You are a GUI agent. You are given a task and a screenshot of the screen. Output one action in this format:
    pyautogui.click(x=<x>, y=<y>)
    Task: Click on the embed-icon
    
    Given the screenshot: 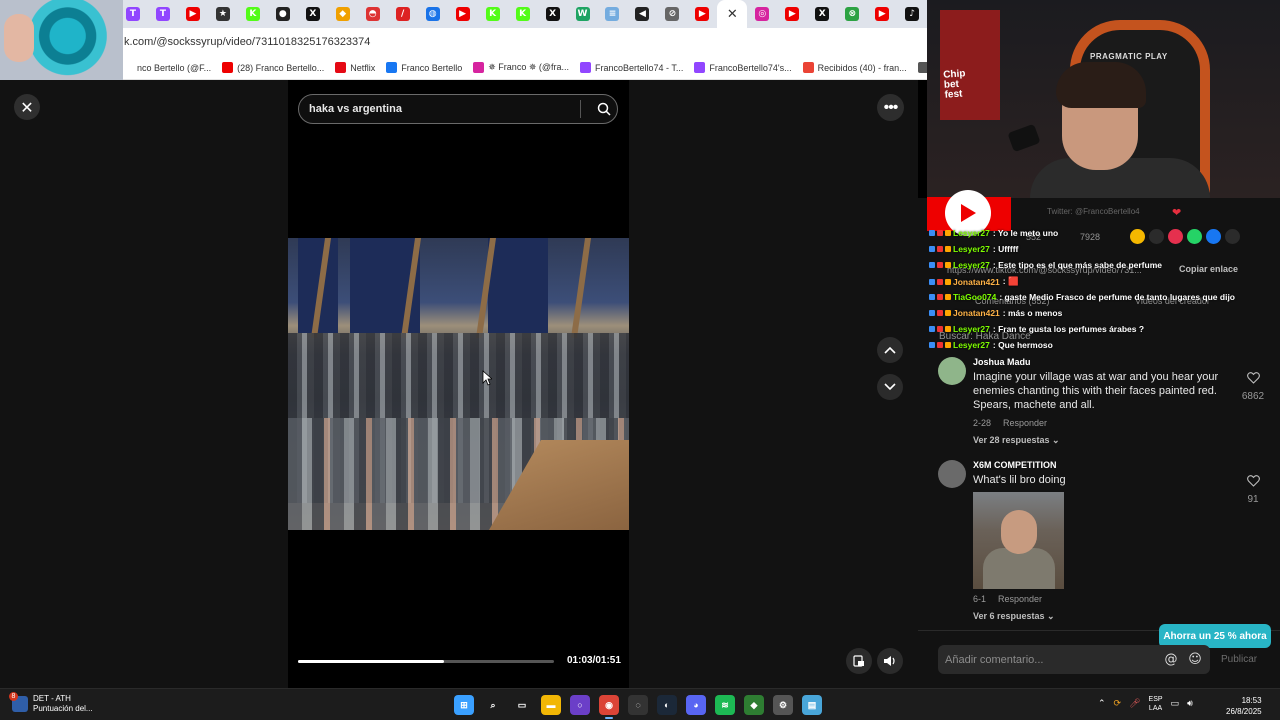 What is the action you would take?
    pyautogui.click(x=1156, y=236)
    